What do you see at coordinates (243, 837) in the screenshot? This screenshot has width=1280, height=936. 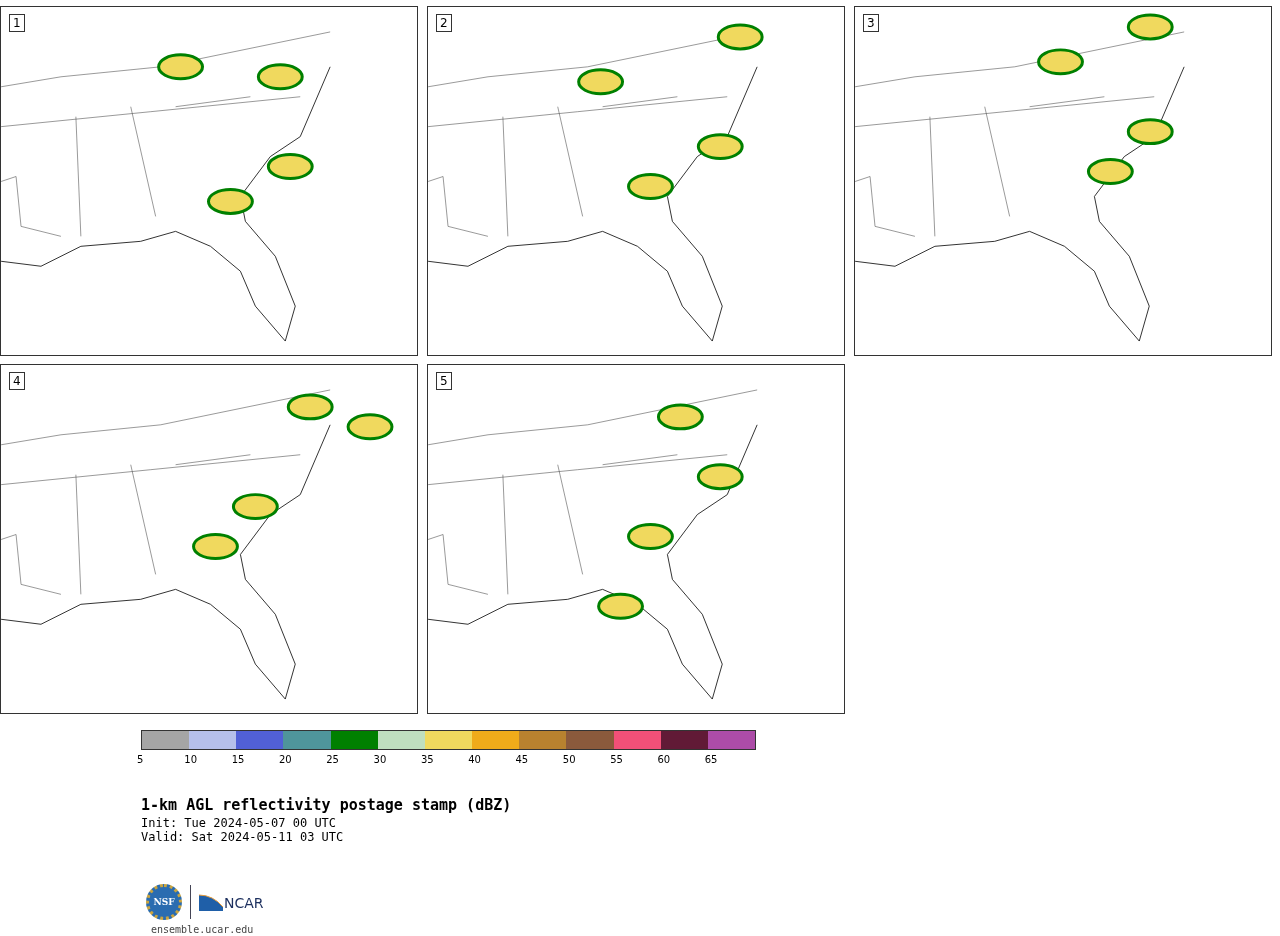 I see `valid-time: Valid: Sat 2024-05-11 03 UTC` at bounding box center [243, 837].